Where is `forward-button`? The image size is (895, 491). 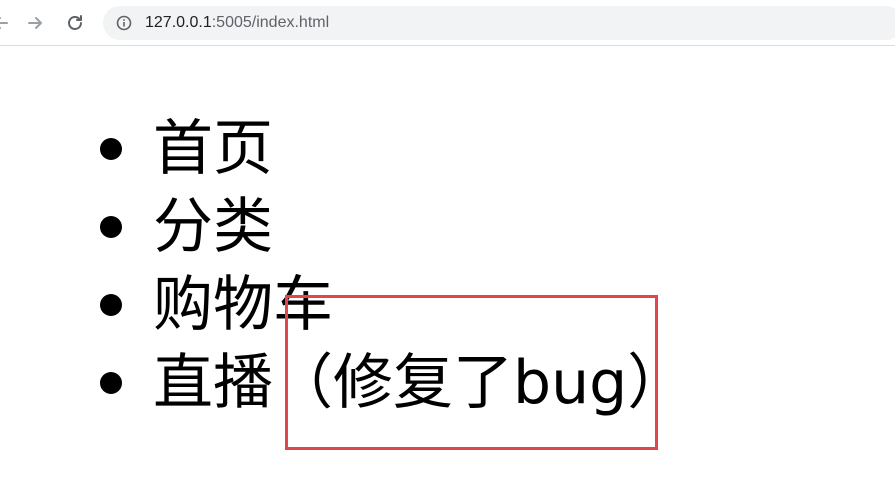
forward-button is located at coordinates (35, 23).